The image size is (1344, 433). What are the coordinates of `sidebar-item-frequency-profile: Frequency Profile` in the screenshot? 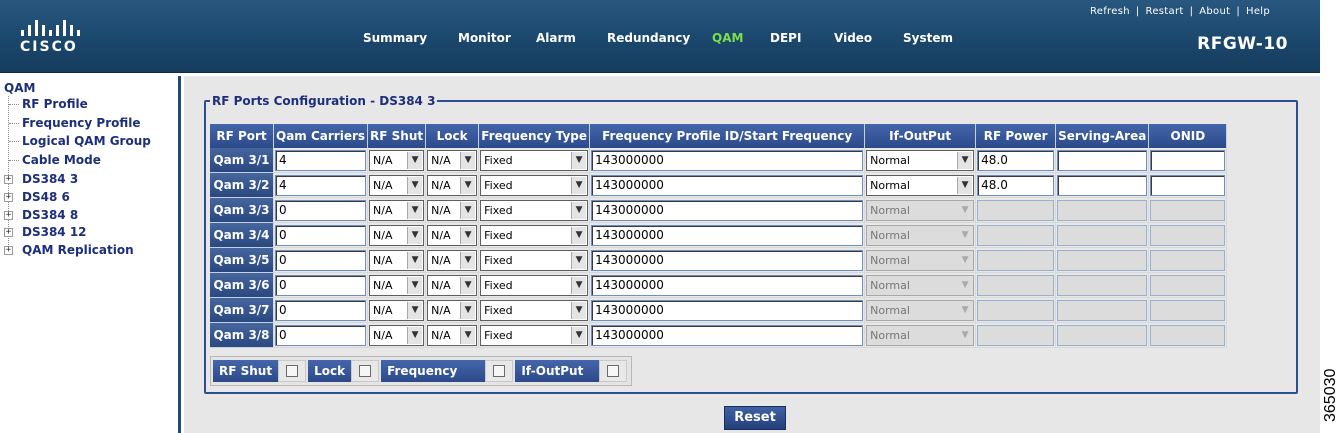 It's located at (81, 123).